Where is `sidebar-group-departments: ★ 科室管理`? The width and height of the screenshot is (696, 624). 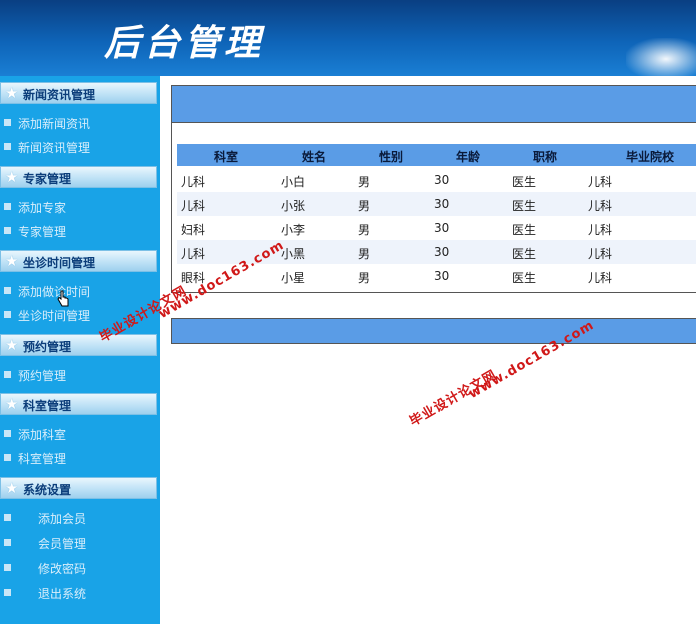 sidebar-group-departments: ★ 科室管理 is located at coordinates (78, 404).